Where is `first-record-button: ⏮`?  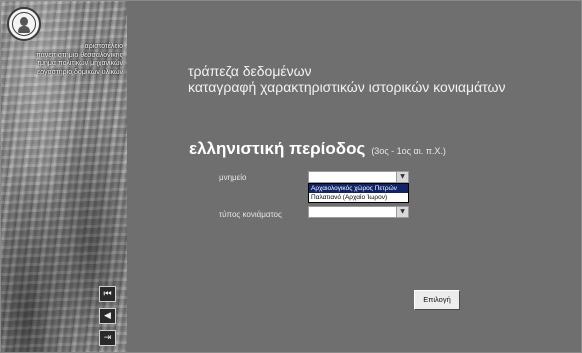 first-record-button: ⏮ is located at coordinates (107, 294).